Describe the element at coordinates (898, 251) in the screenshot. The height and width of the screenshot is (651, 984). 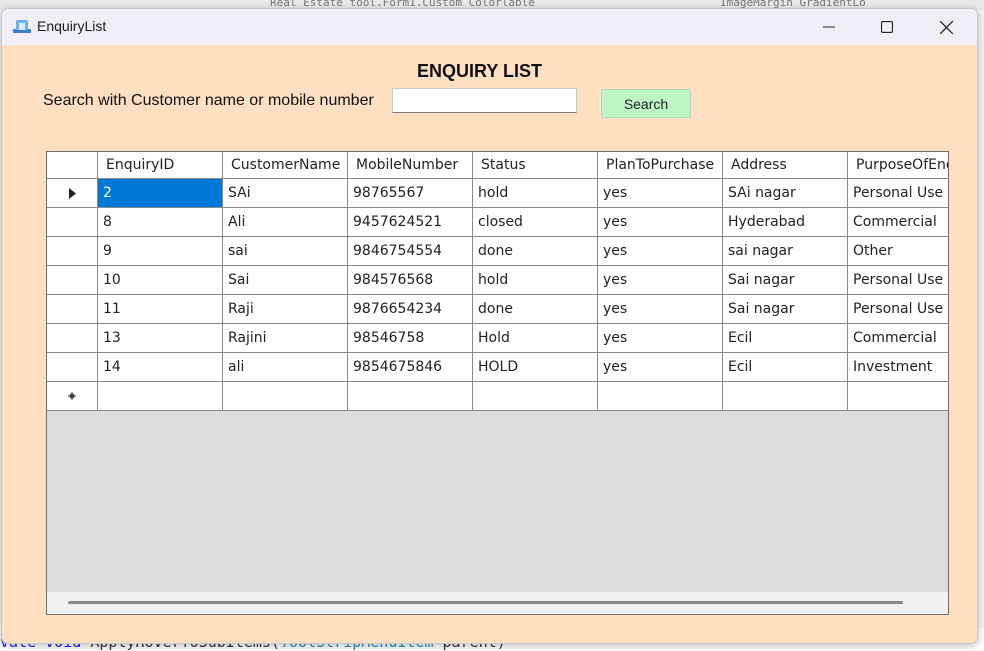
I see `table-cell: Other` at that location.